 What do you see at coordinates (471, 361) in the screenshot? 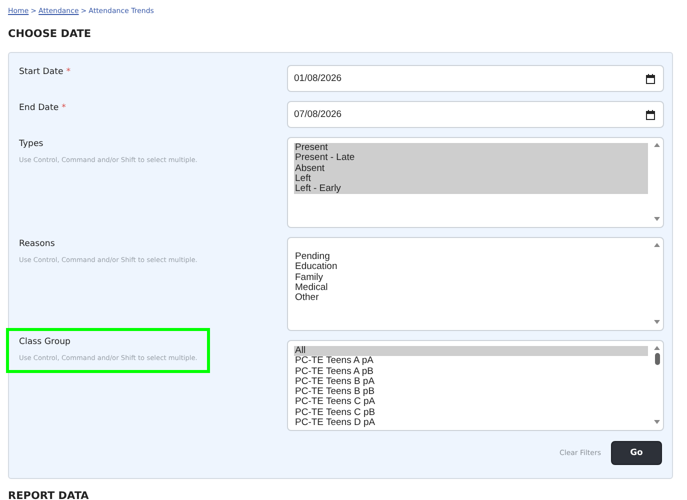
I see `list-option: PC-TE Teens A pA` at bounding box center [471, 361].